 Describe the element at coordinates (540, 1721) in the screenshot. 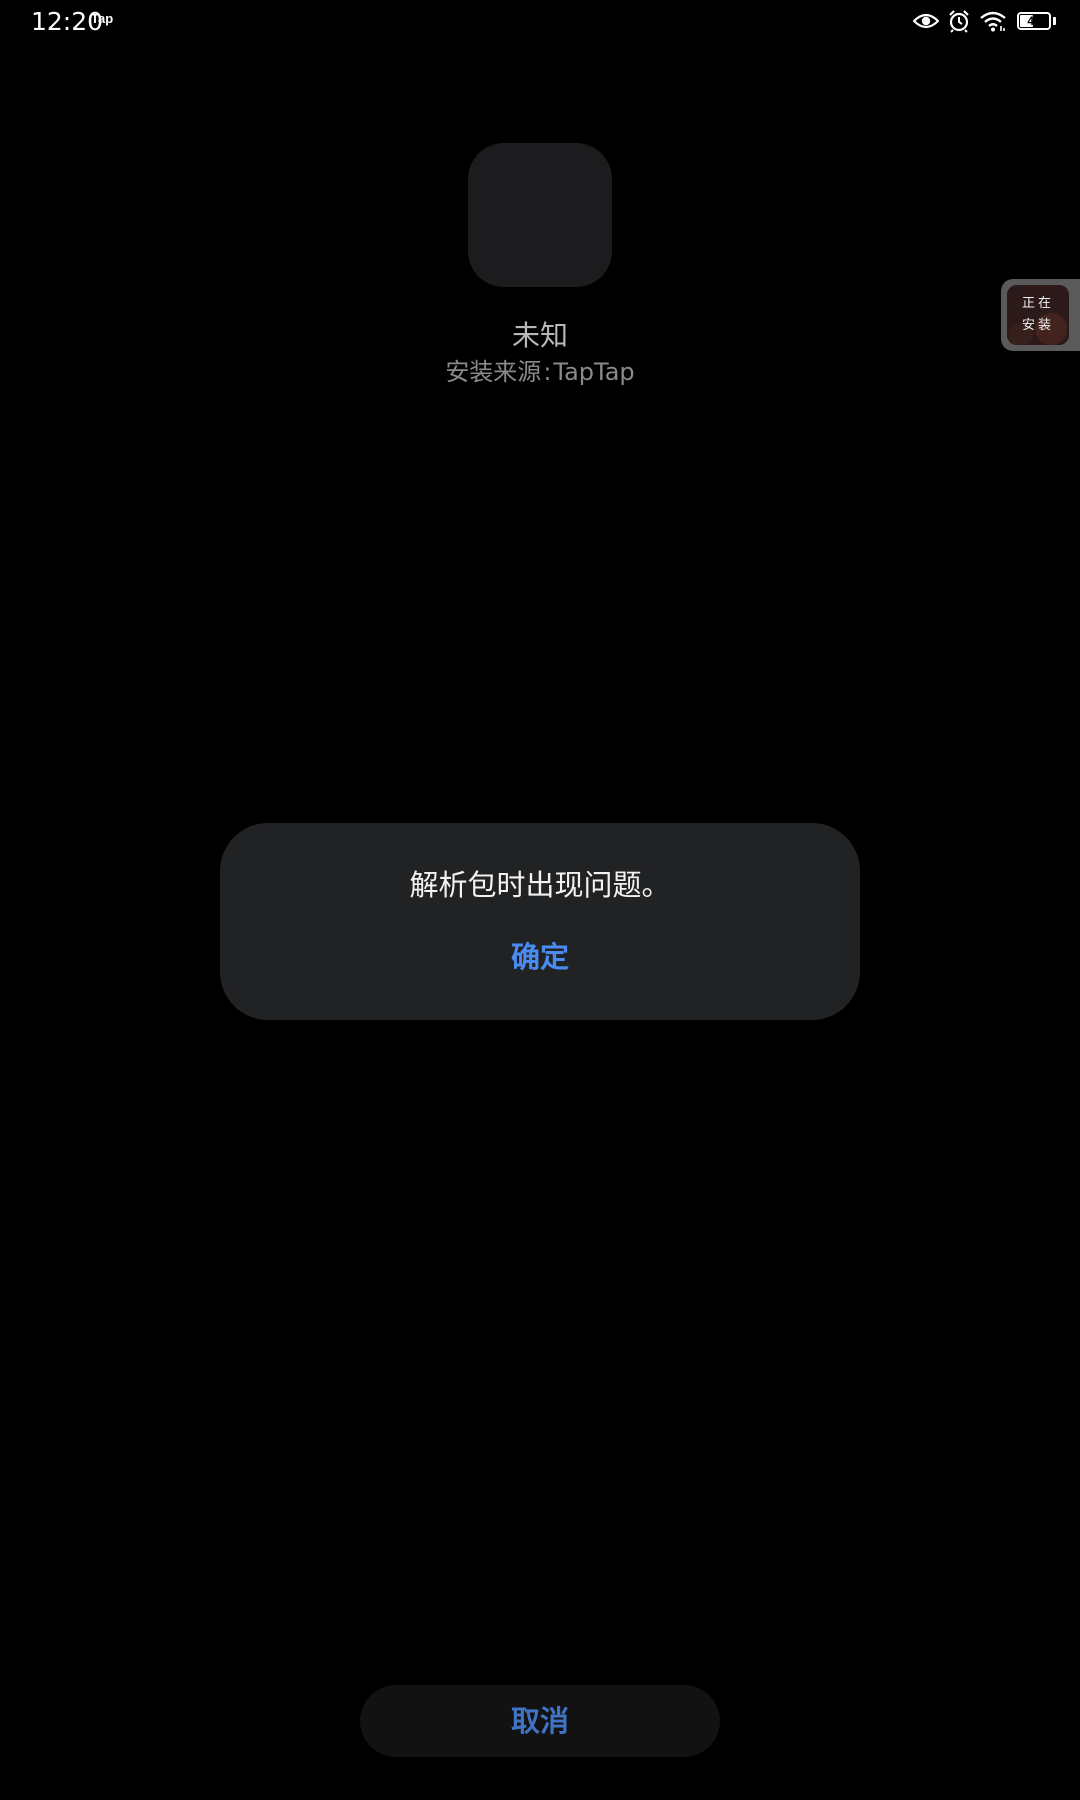

I see `cancel-button: 取消` at that location.